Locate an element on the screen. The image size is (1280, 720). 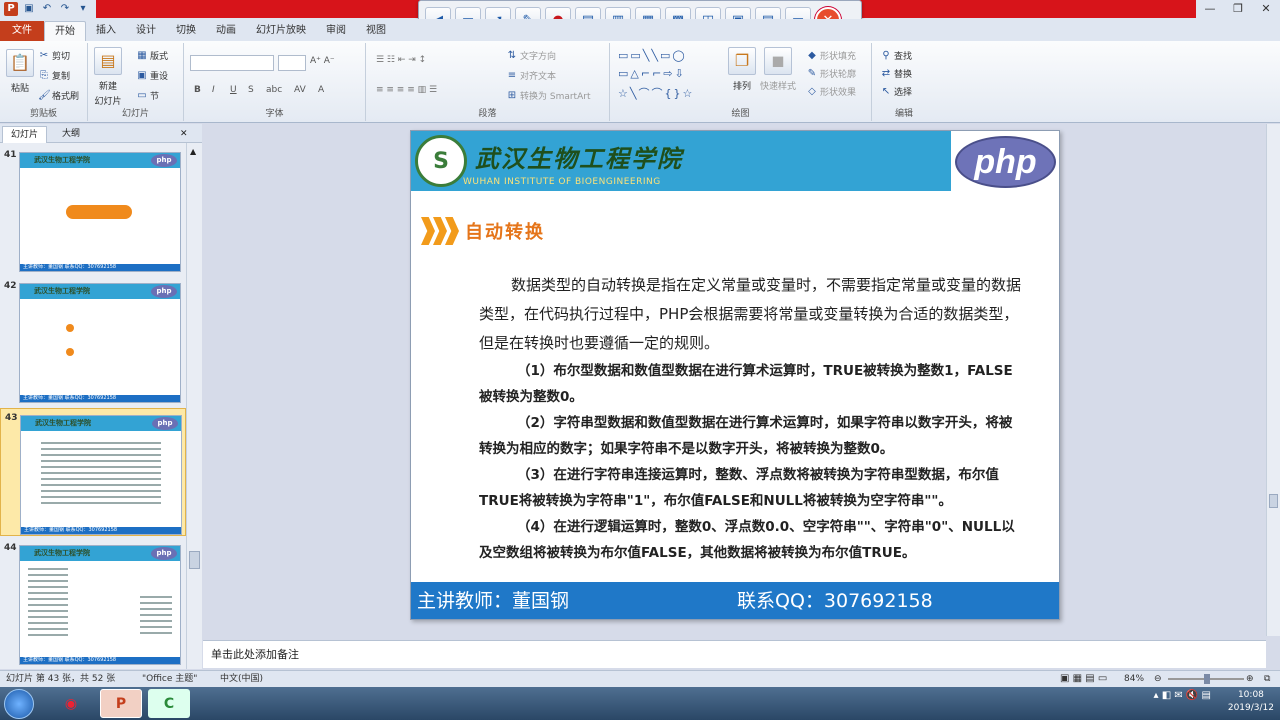
tray-icons: ▴ ◧ ✉ 🔇 ▤ is located at coordinates (1182, 695).